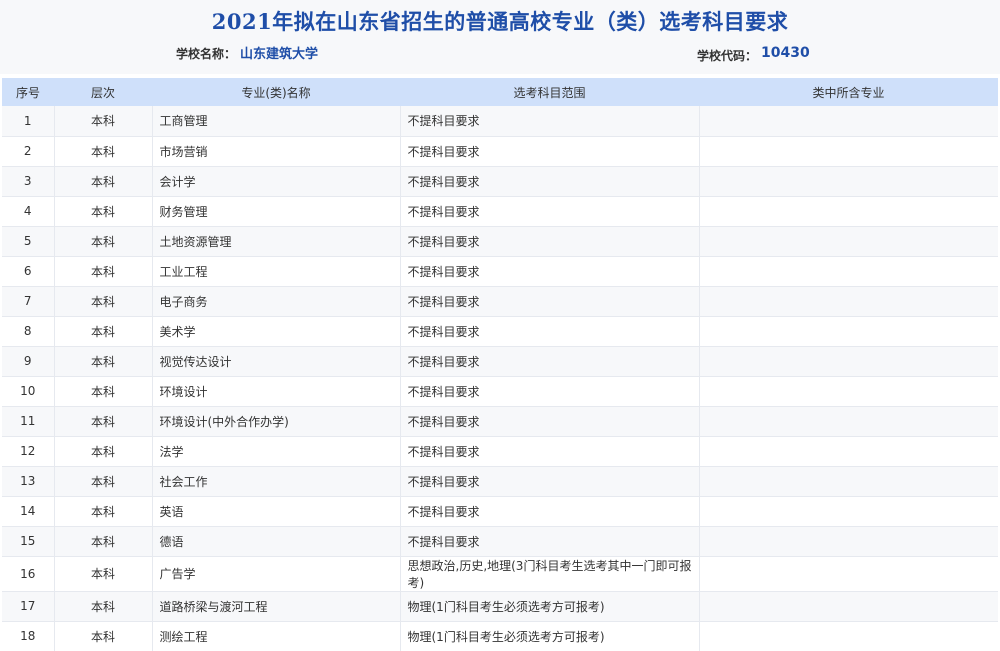 This screenshot has height=651, width=1000. I want to click on cell-index: 11, so click(28, 421).